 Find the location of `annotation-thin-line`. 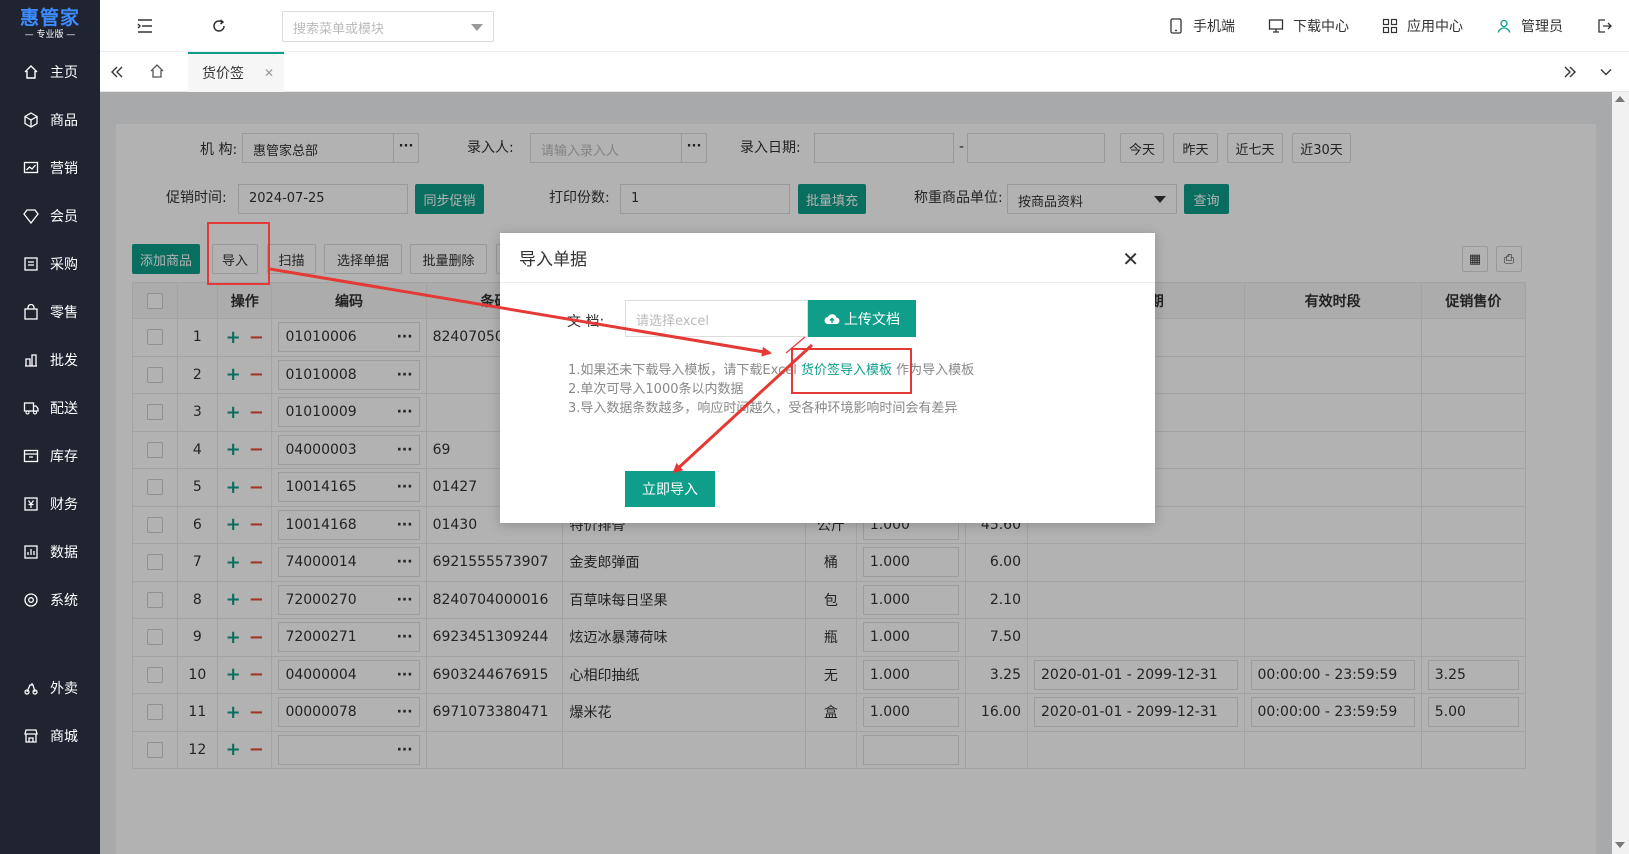

annotation-thin-line is located at coordinates (795, 345).